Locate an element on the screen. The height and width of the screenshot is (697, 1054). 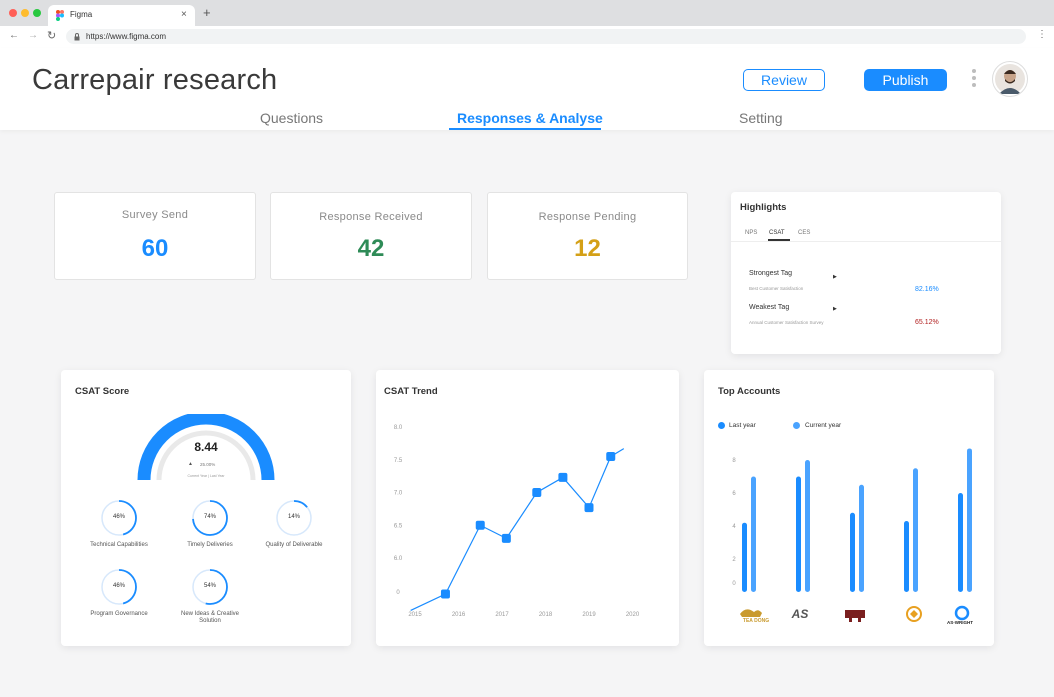
tea-dong-logo-icon is located at coordinates (751, 613).